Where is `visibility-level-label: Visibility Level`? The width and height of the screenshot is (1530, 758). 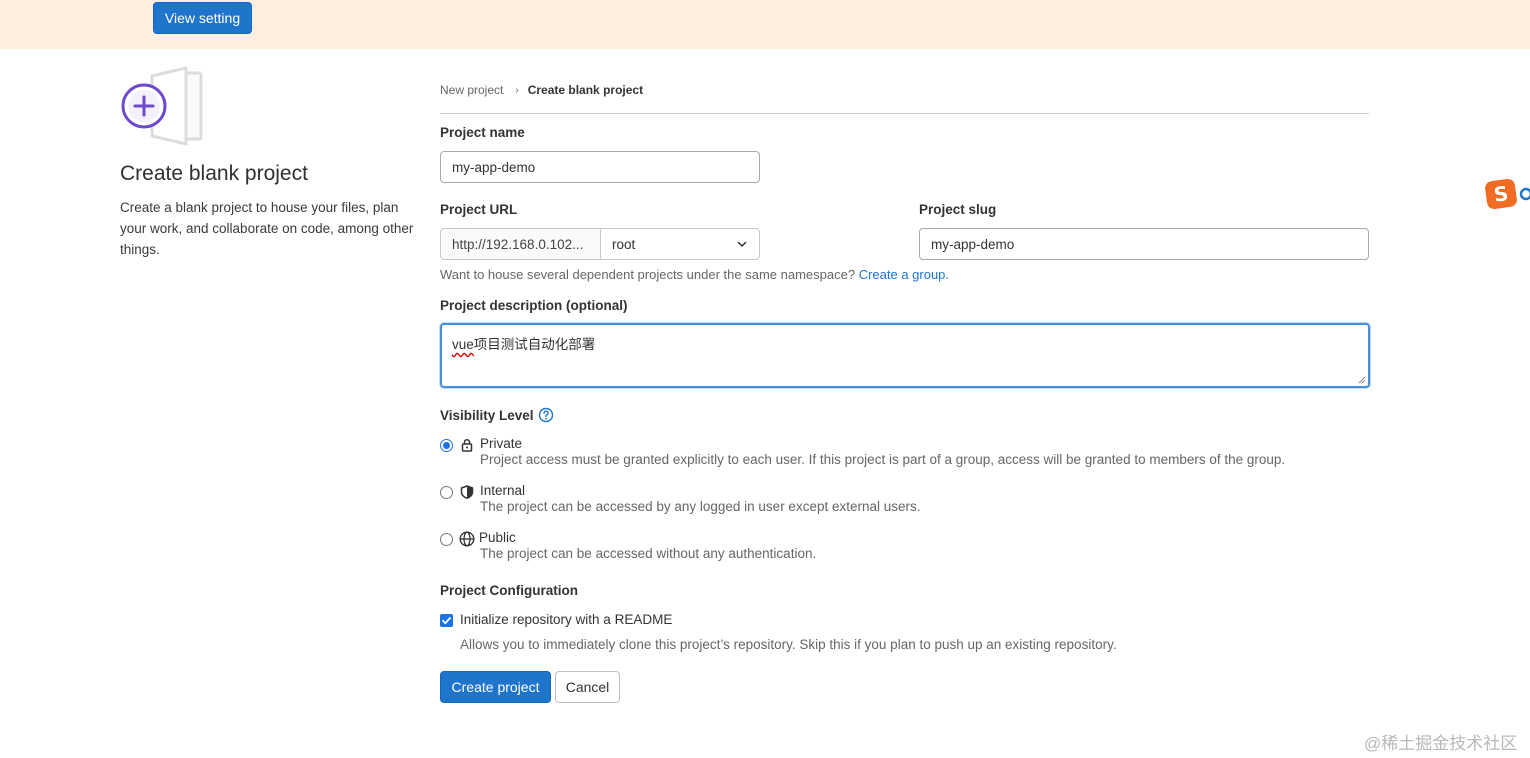
visibility-level-label: Visibility Level is located at coordinates (497, 415).